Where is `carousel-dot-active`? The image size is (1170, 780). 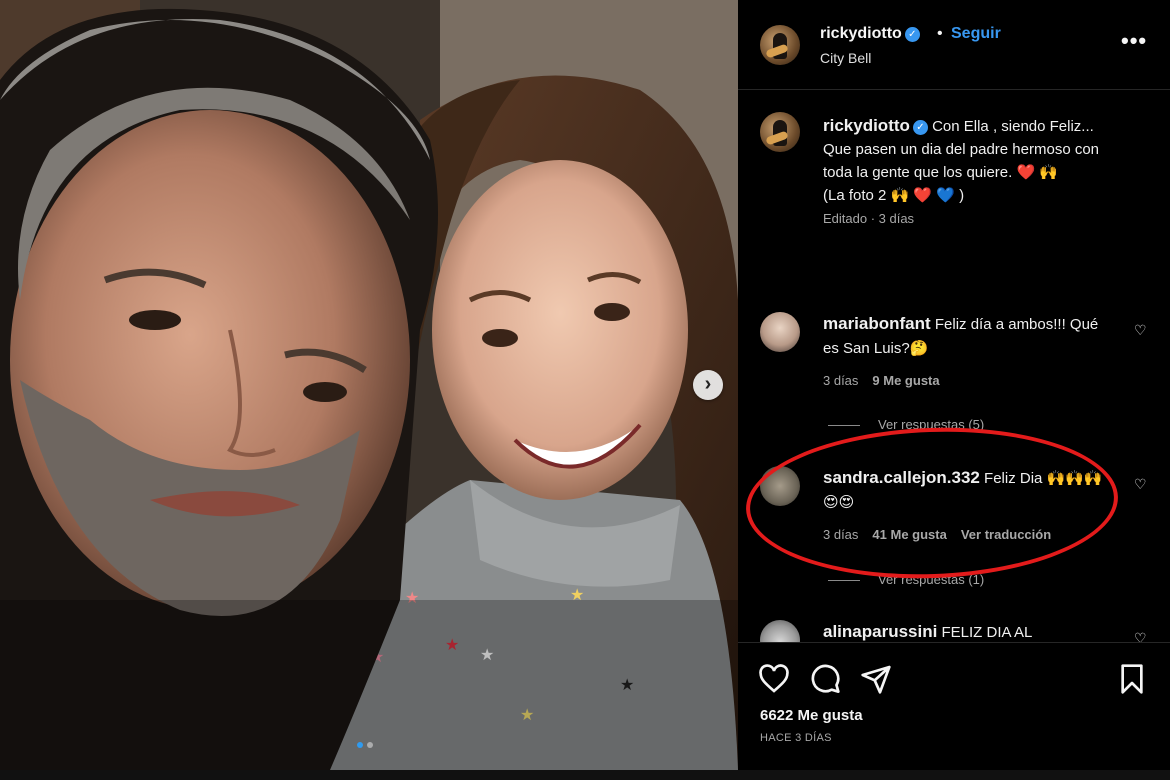
carousel-dot-active is located at coordinates (360, 745).